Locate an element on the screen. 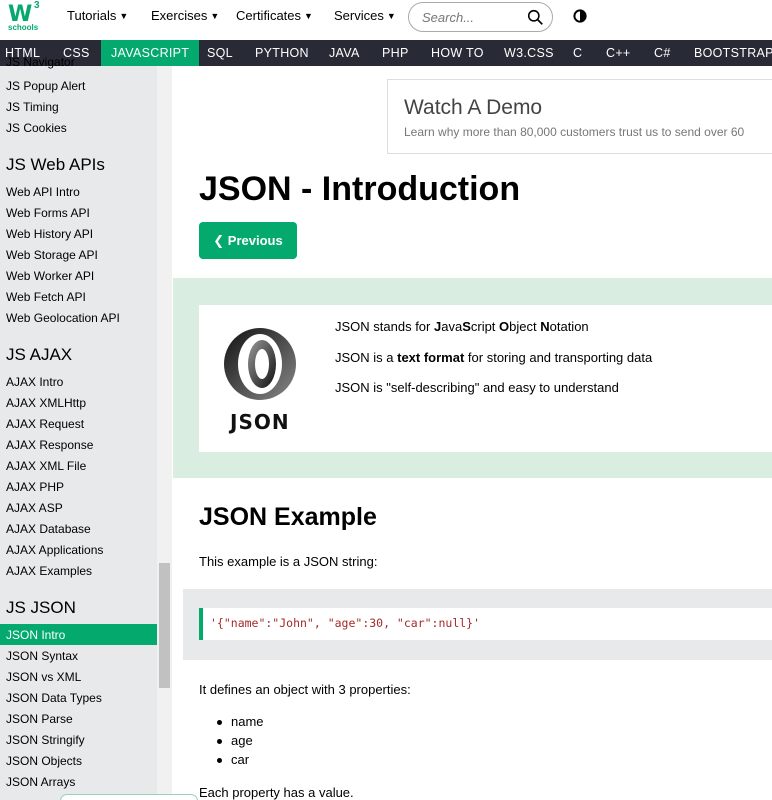 This screenshot has width=772, height=800. sidebar-heading-json: JS JSON is located at coordinates (41, 607).